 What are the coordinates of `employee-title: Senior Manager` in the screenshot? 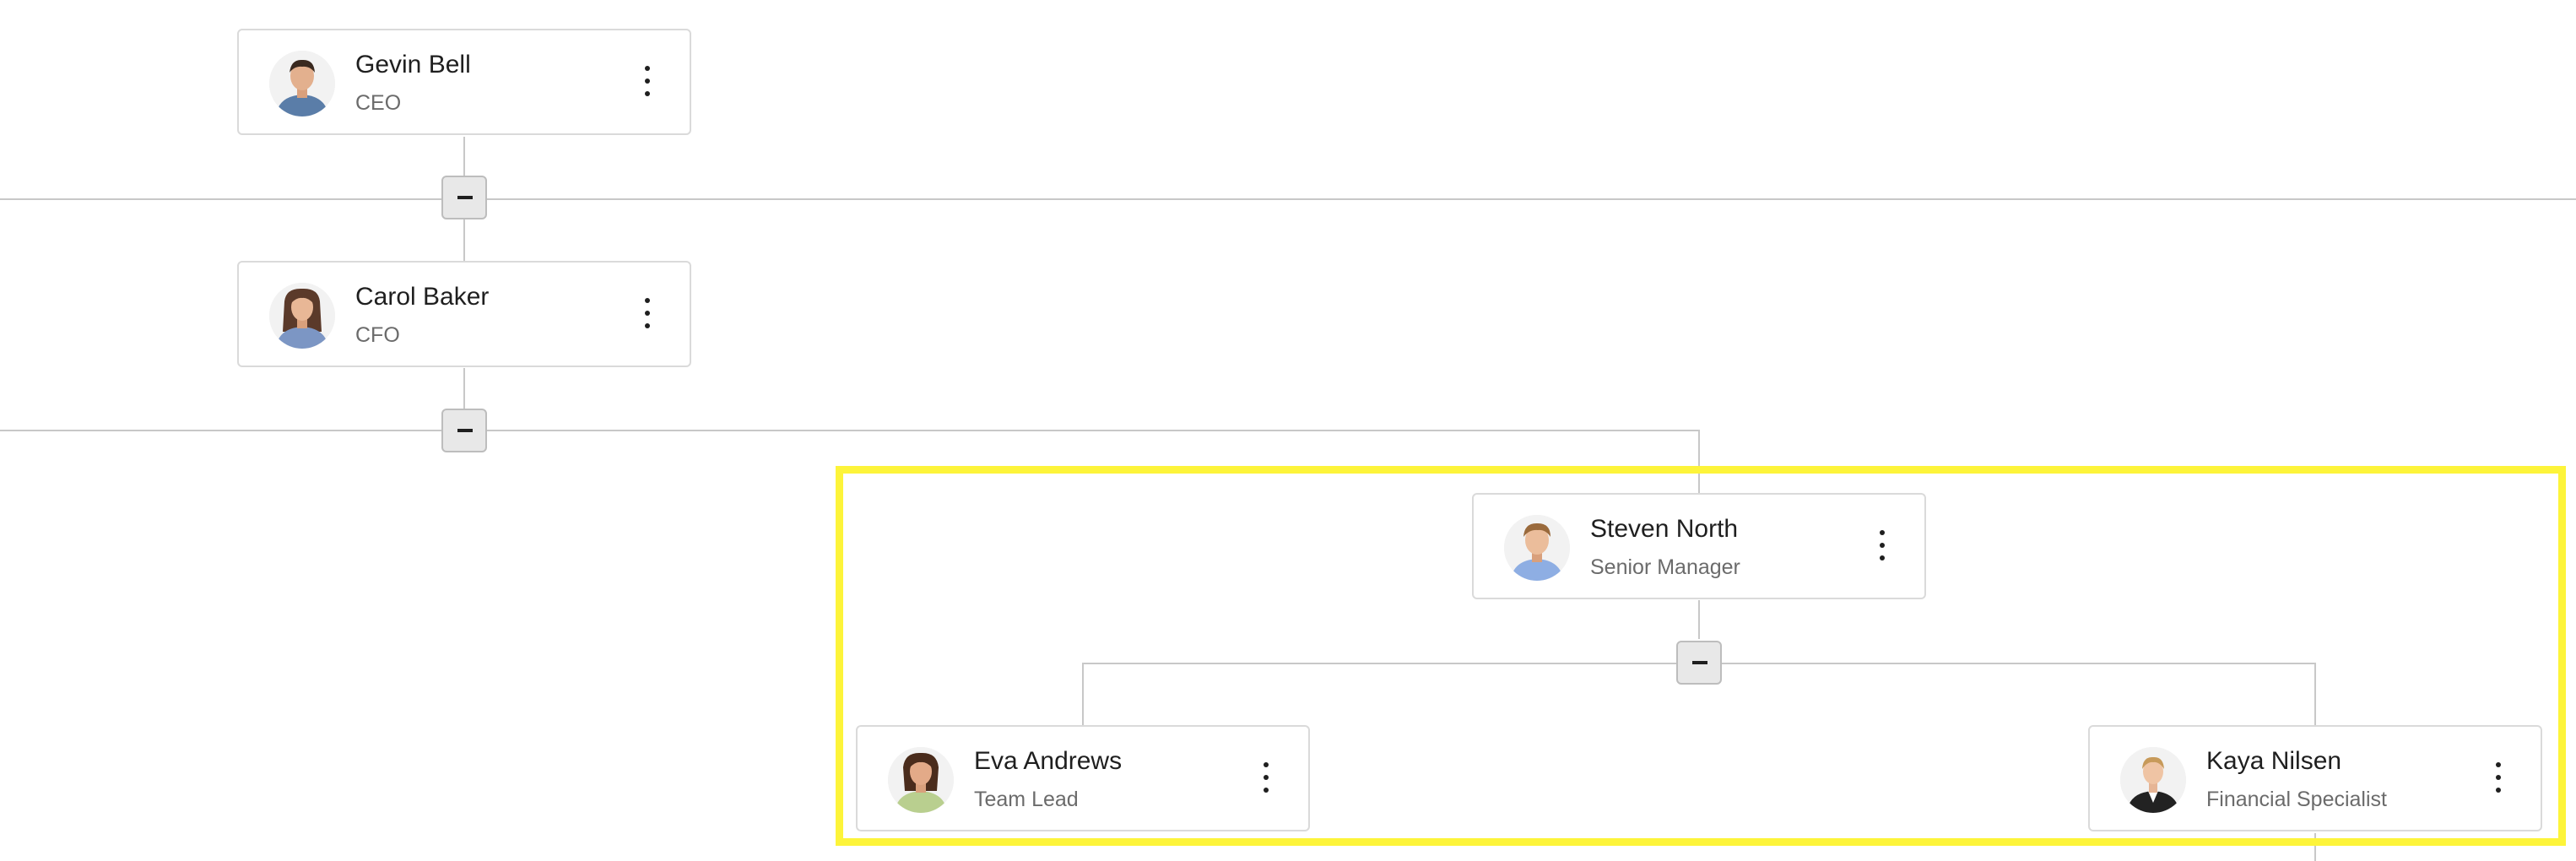 It's located at (1665, 567).